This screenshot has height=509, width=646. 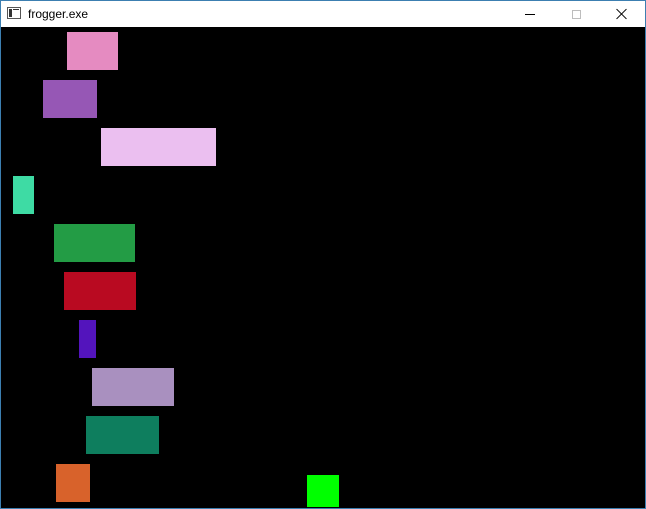 I want to click on close-icon, so click(x=622, y=14).